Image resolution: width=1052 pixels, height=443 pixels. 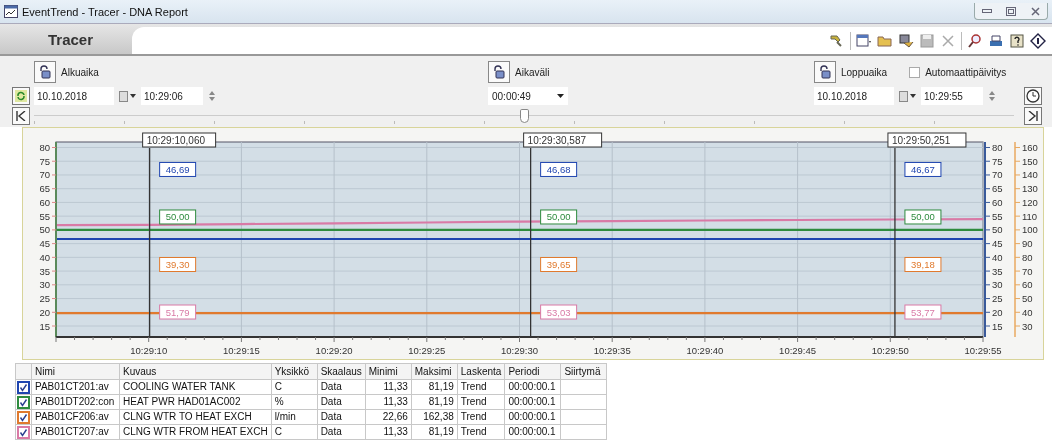 I want to click on table-cell: PAB01CF206:av, so click(x=75, y=417).